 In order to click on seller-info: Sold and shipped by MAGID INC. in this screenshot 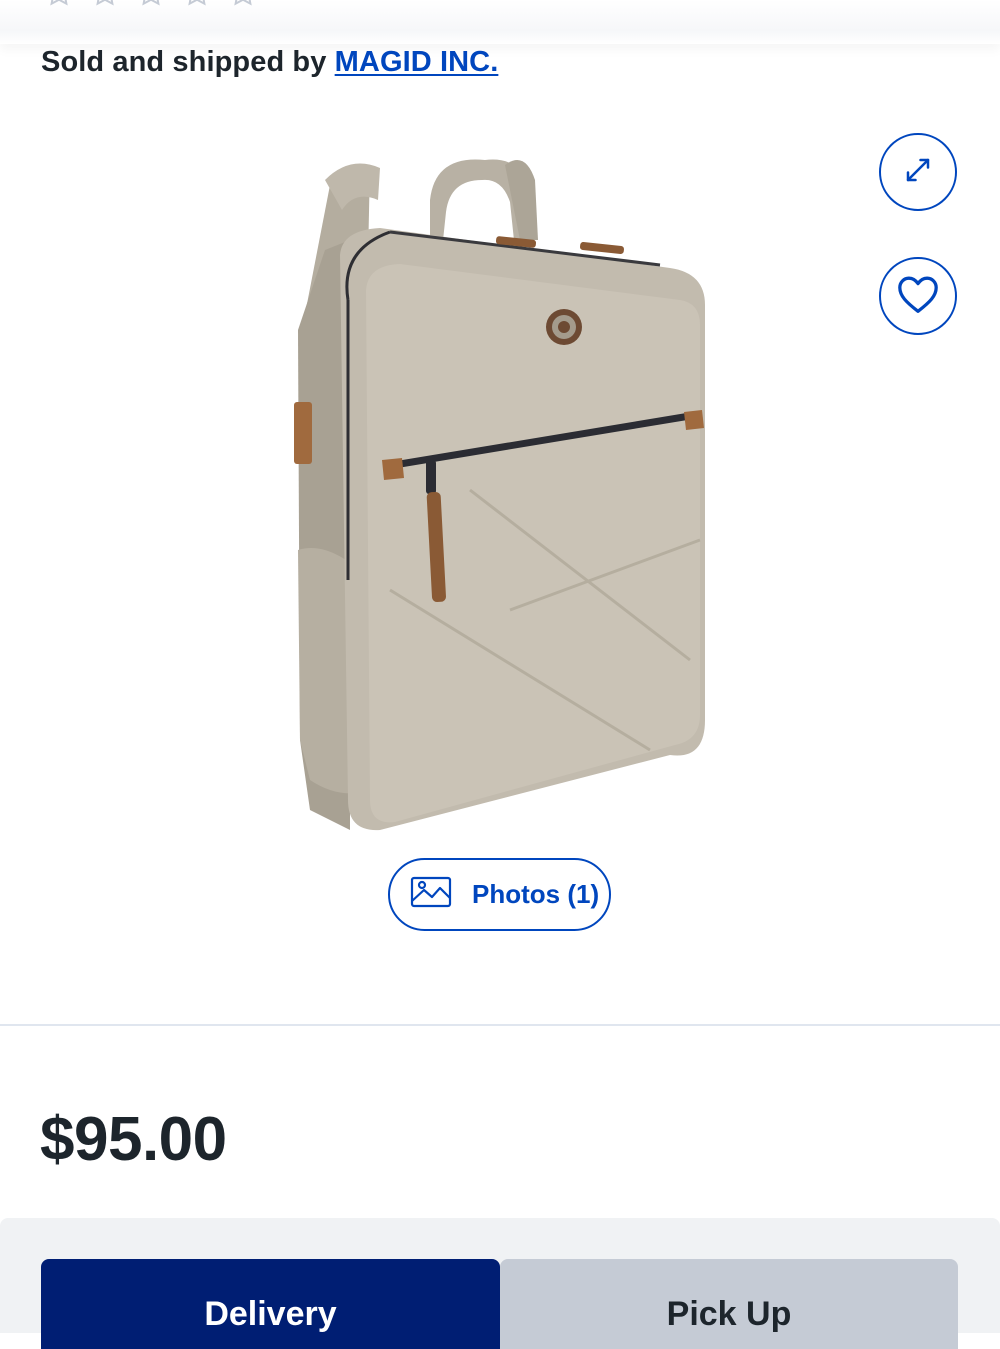, I will do `click(269, 62)`.